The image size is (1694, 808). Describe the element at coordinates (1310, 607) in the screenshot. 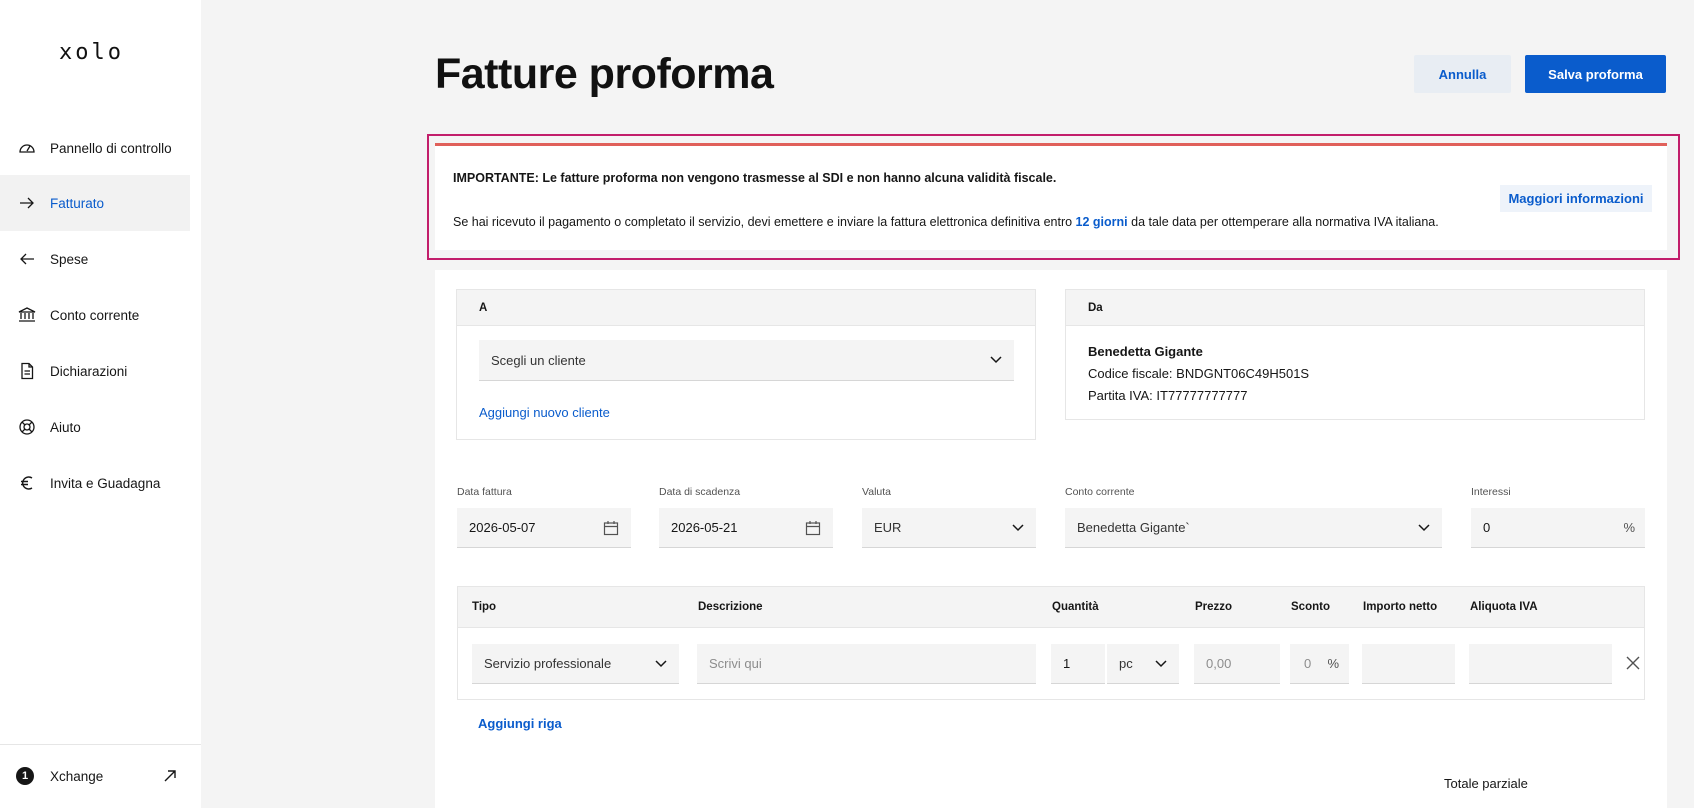

I see `col-sconto: Sconto` at that location.